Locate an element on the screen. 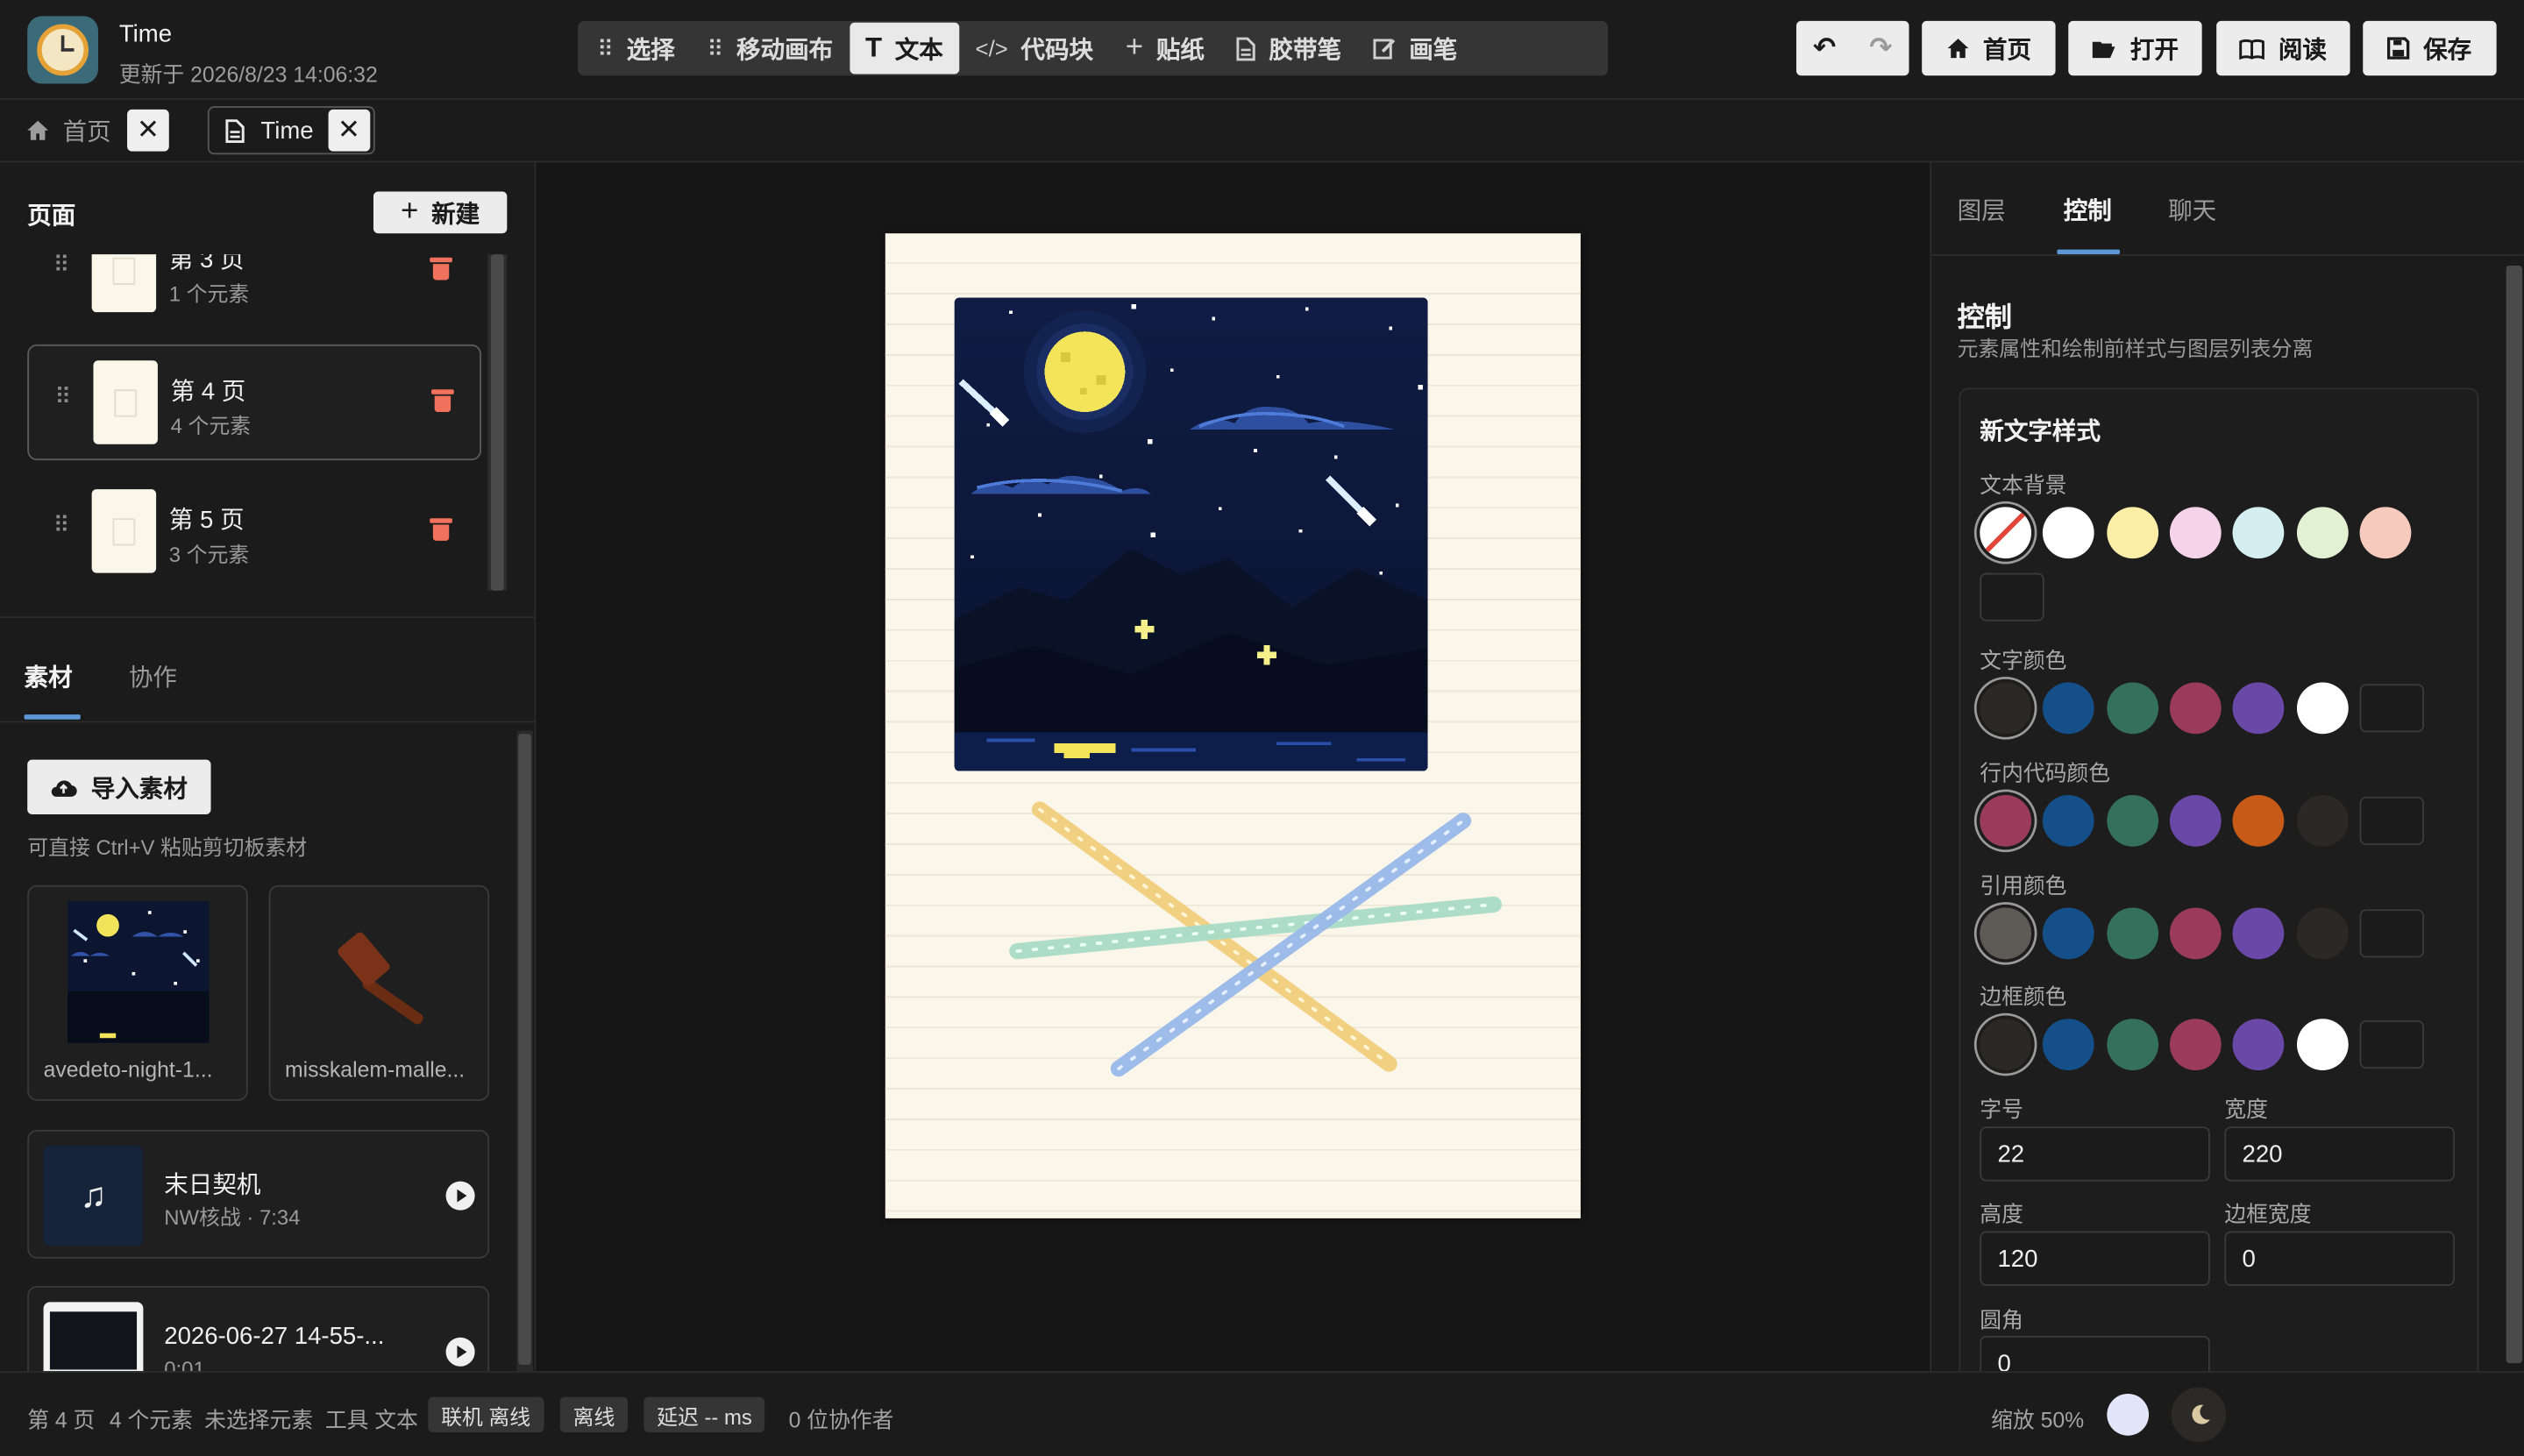  page-item-selected: ⠿ 第 4 页 4 个元素 is located at coordinates (254, 402).